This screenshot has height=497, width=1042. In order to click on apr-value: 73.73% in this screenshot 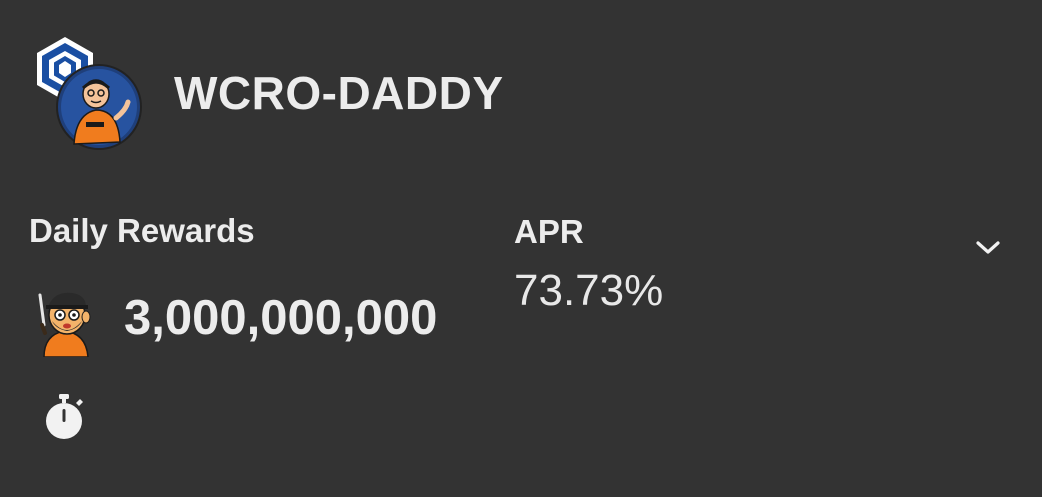, I will do `click(589, 290)`.